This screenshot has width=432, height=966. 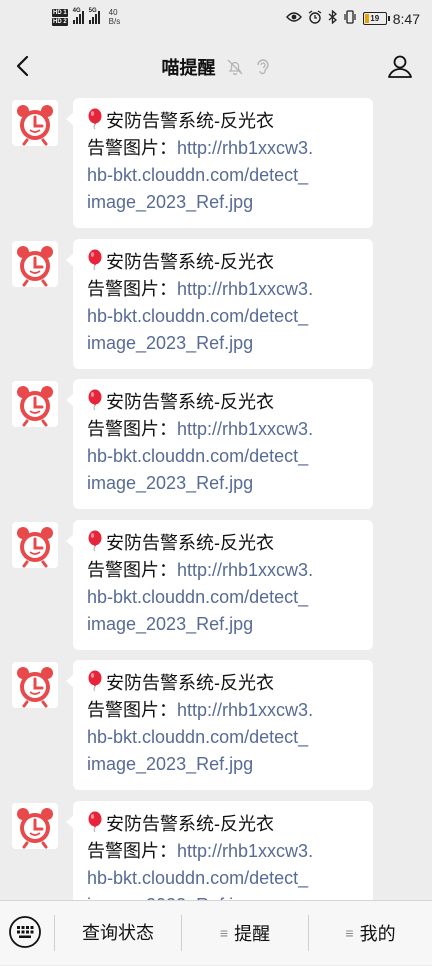 I want to click on clock: 8:47, so click(x=406, y=18).